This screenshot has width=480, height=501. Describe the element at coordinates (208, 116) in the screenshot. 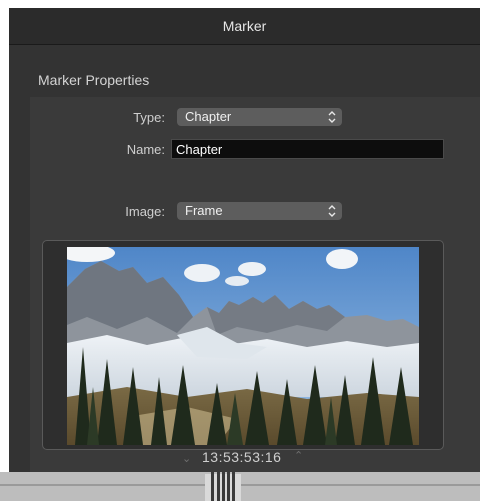

I see `type-popup-value: Chapter` at that location.